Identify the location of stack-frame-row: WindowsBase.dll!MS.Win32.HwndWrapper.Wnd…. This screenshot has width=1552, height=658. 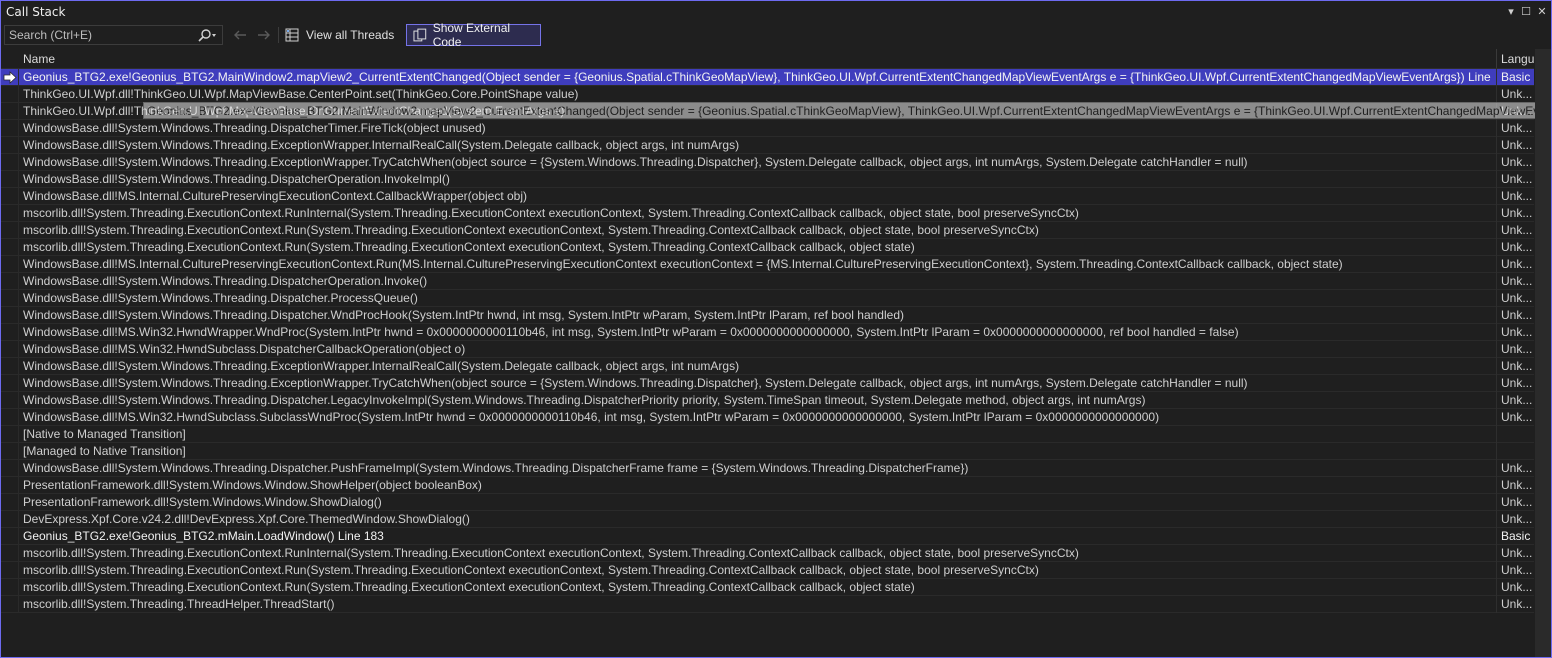
(767, 332).